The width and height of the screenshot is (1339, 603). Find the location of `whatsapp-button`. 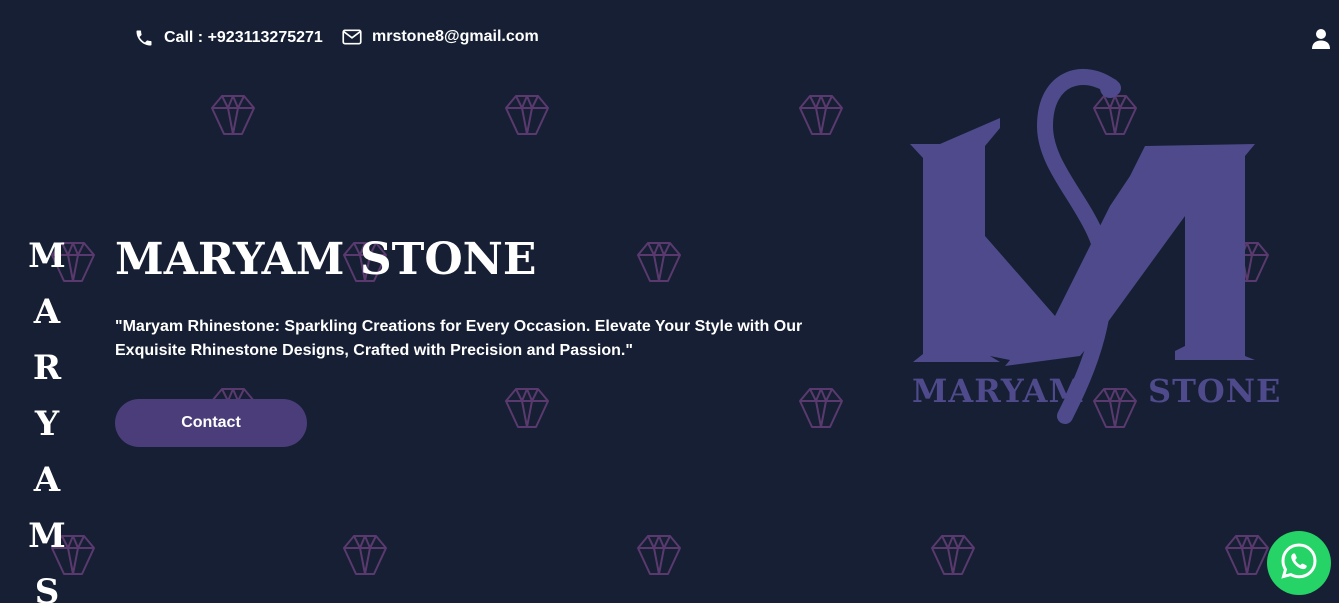

whatsapp-button is located at coordinates (1299, 563).